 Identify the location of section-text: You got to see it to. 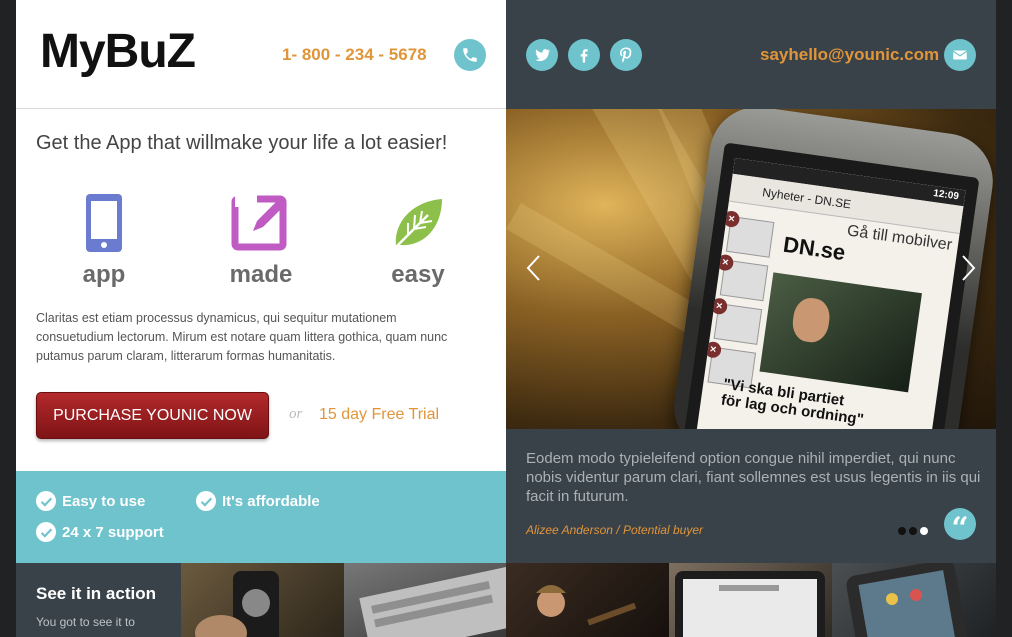
(85, 622).